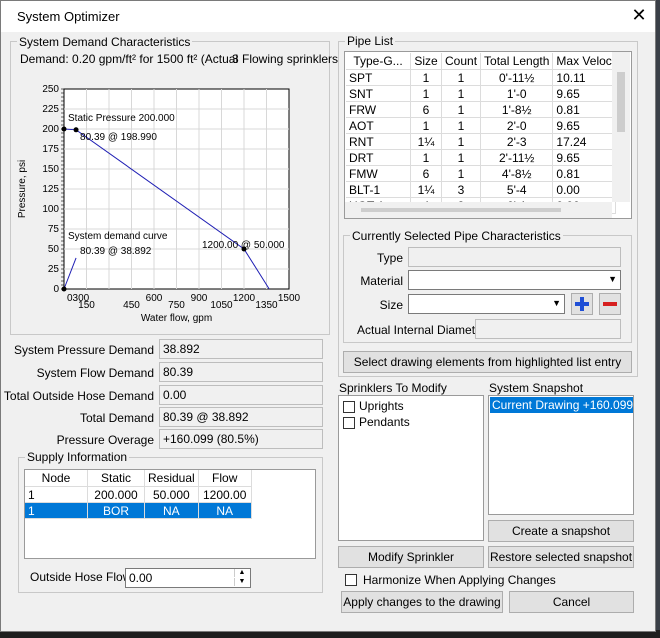 The height and width of the screenshot is (638, 660). I want to click on column-header: Node, so click(56, 478).